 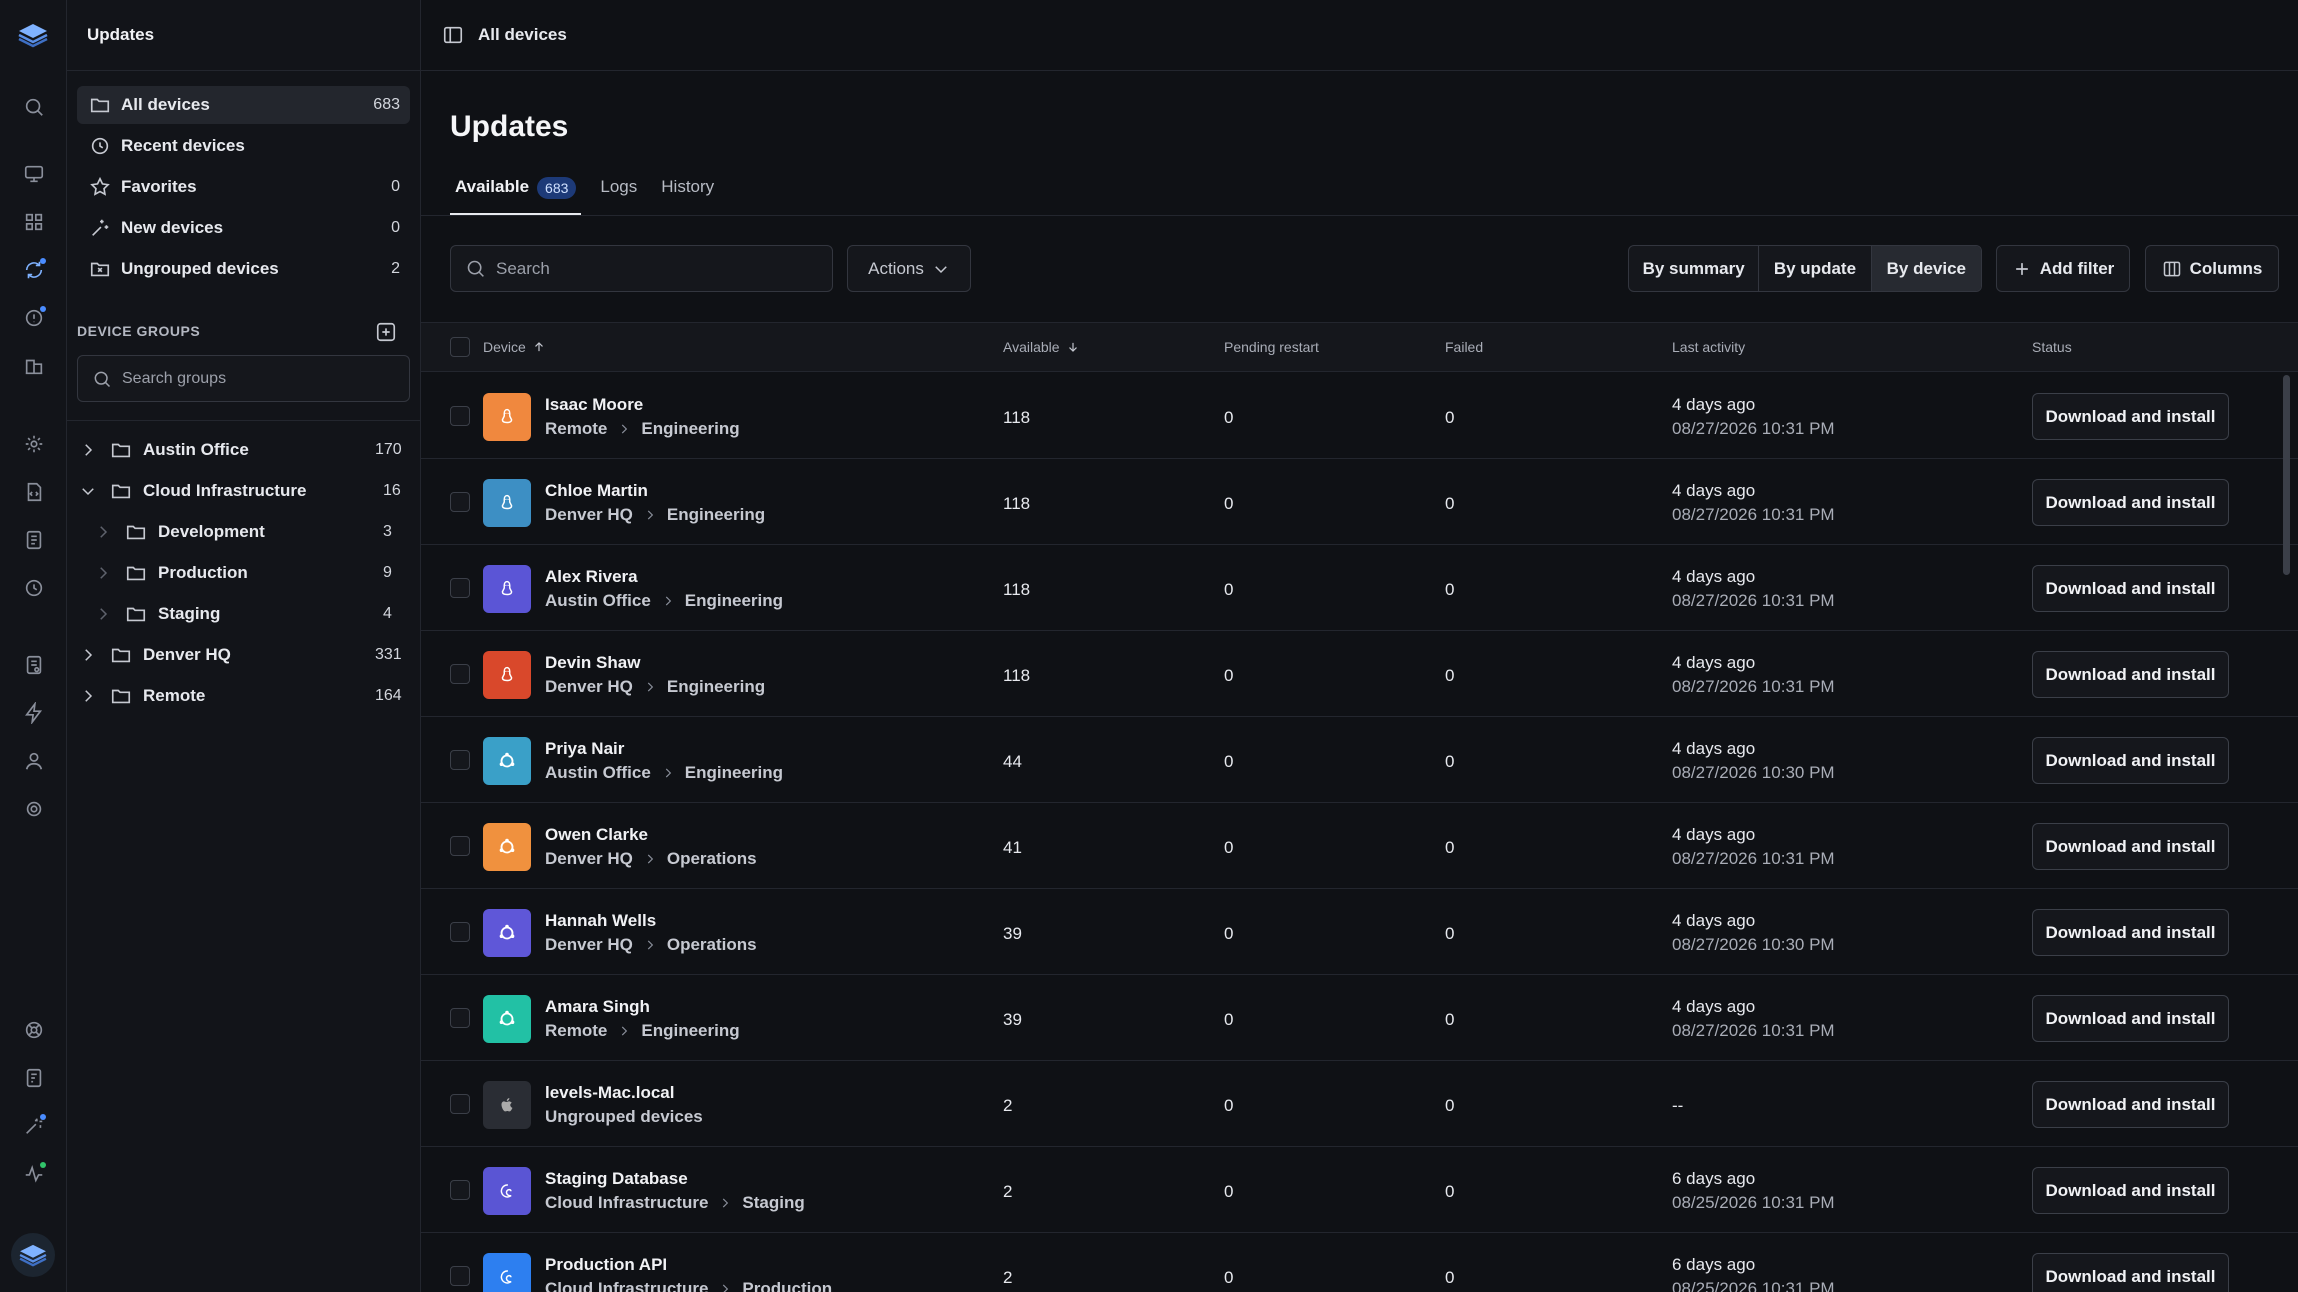 What do you see at coordinates (34, 761) in the screenshot?
I see `user-icon` at bounding box center [34, 761].